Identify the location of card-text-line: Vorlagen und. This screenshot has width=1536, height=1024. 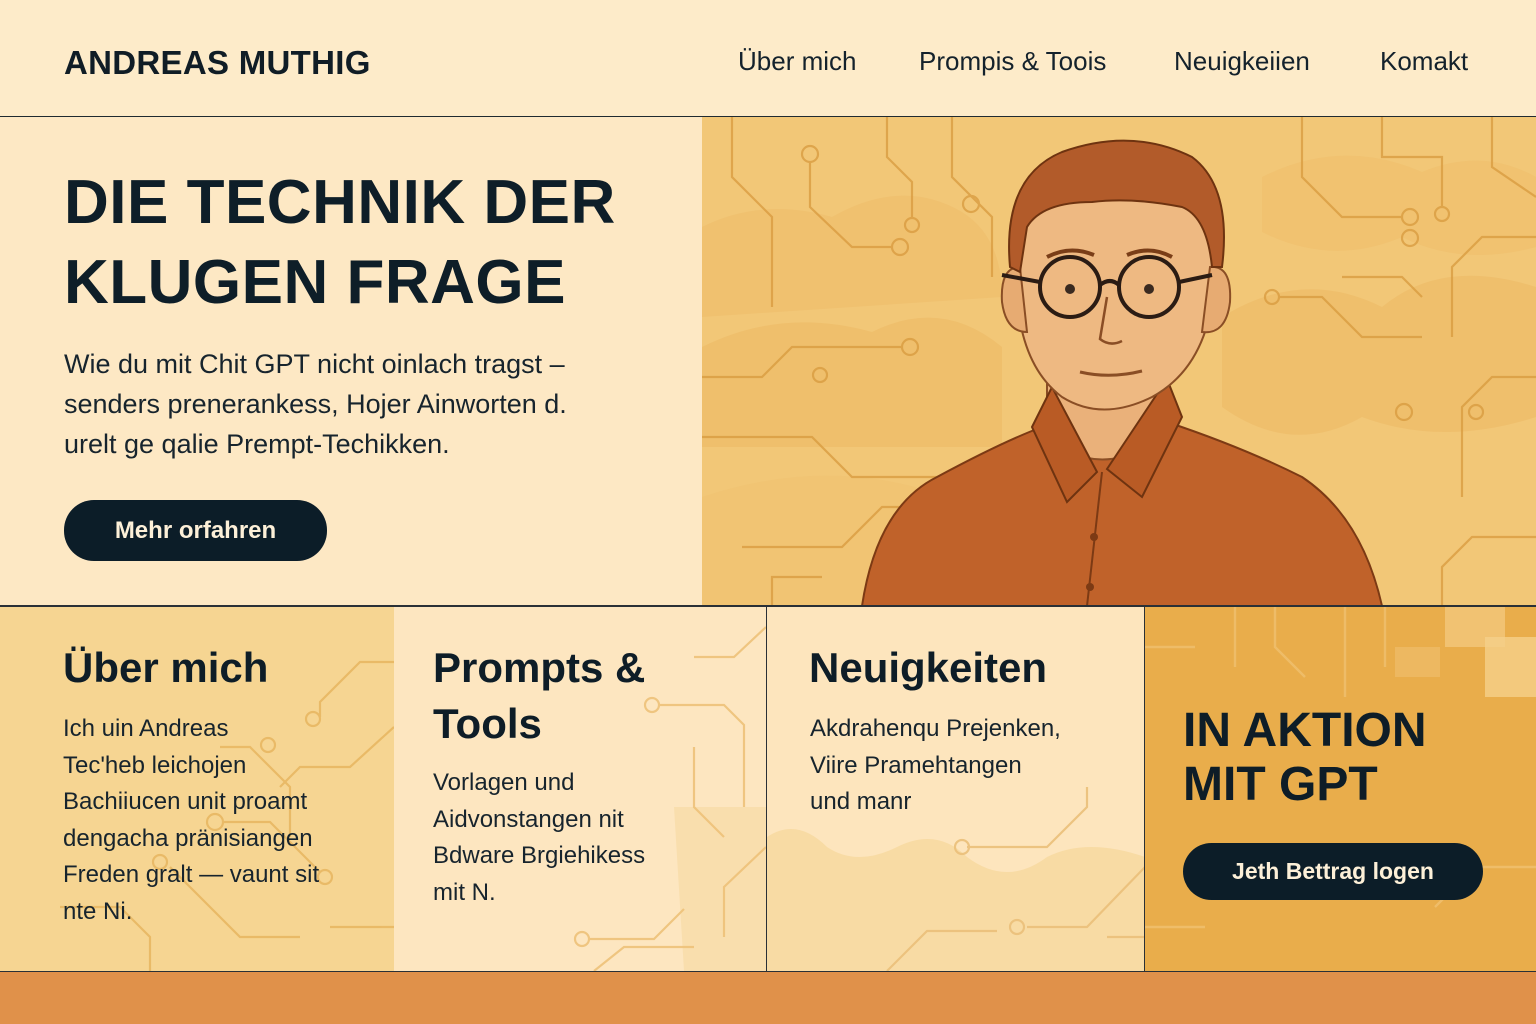
(504, 782).